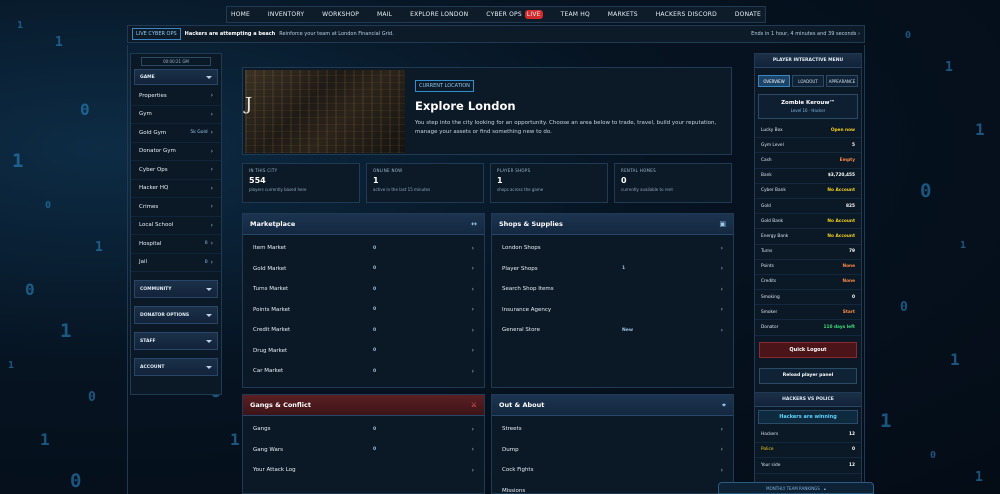  What do you see at coordinates (176, 189) in the screenshot?
I see `sidebar-item-hacker-hq: Hacker HQ ›` at bounding box center [176, 189].